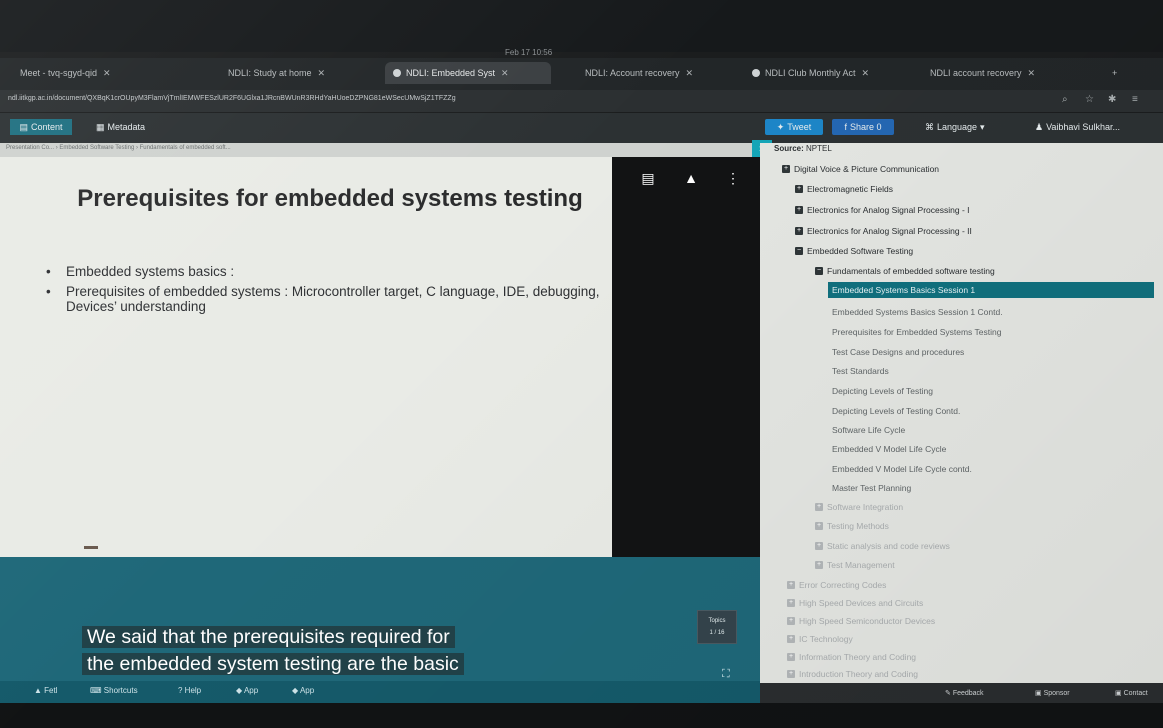 The width and height of the screenshot is (1163, 728). Describe the element at coordinates (136, 127) in the screenshot. I see `metadata-tab: ▦ Metadata` at that location.